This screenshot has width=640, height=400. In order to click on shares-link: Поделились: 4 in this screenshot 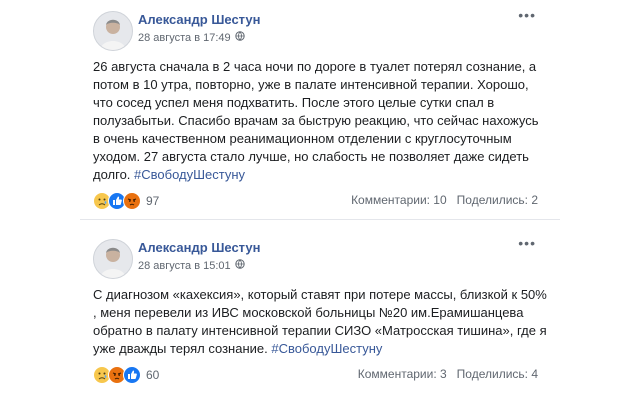, I will do `click(497, 374)`.